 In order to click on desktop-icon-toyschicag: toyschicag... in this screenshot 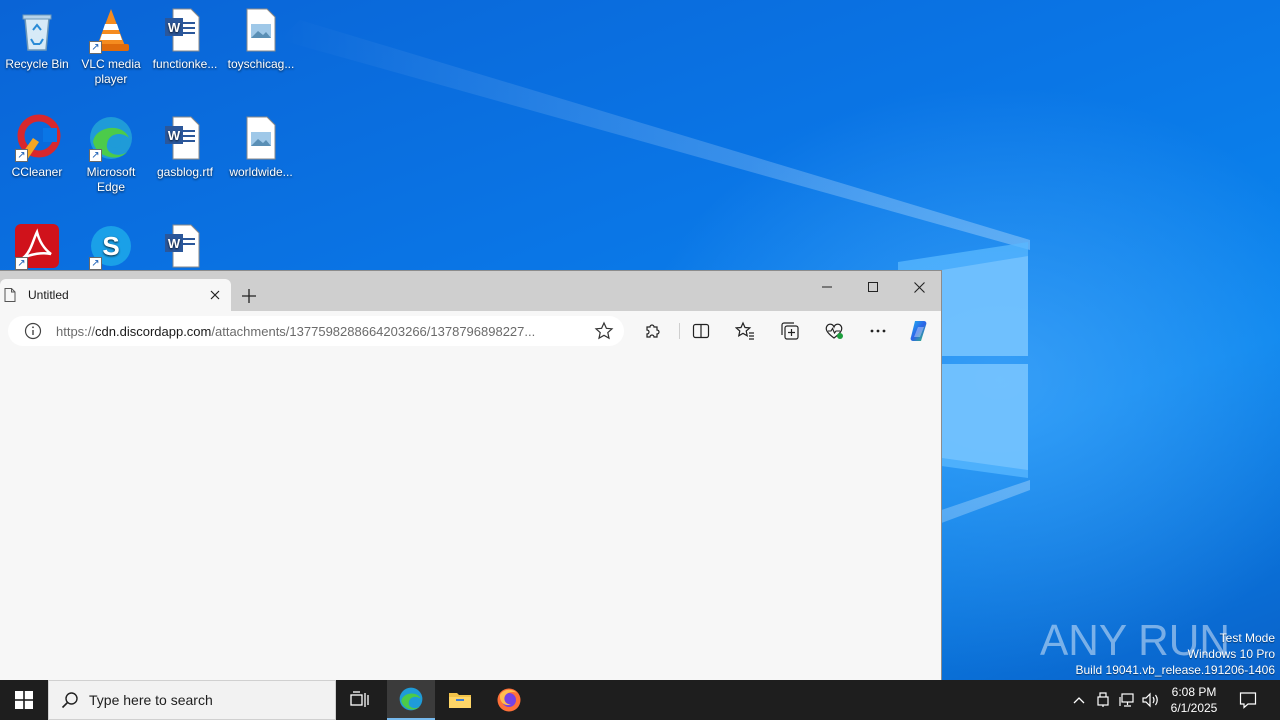, I will do `click(261, 36)`.